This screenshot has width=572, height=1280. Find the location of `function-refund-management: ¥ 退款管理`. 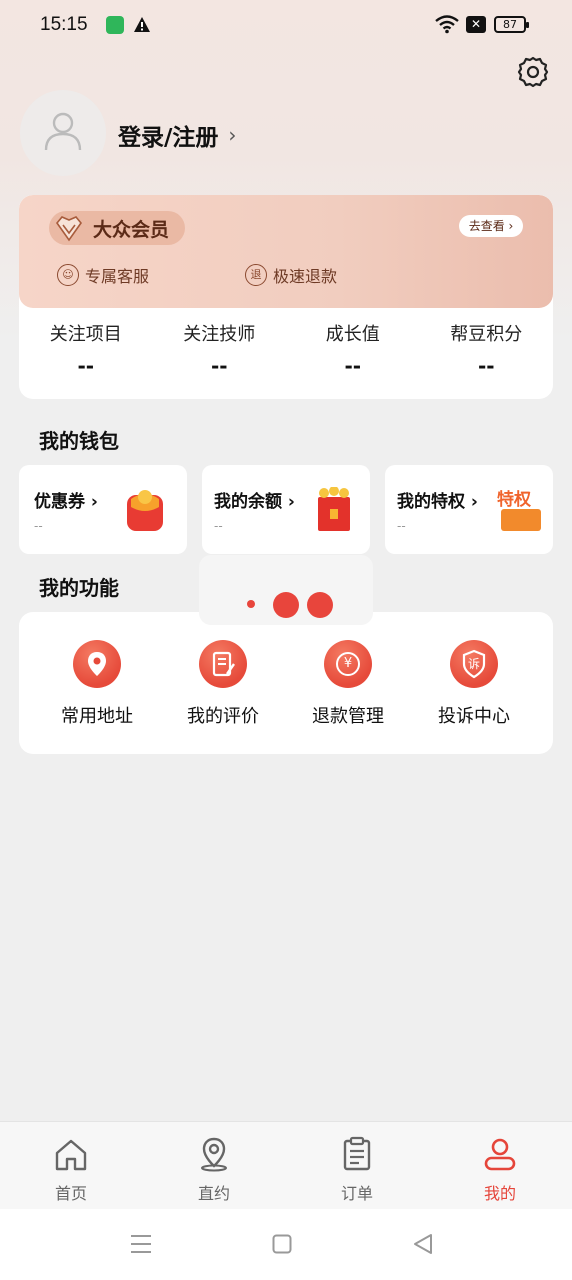

function-refund-management: ¥ 退款管理 is located at coordinates (348, 684).